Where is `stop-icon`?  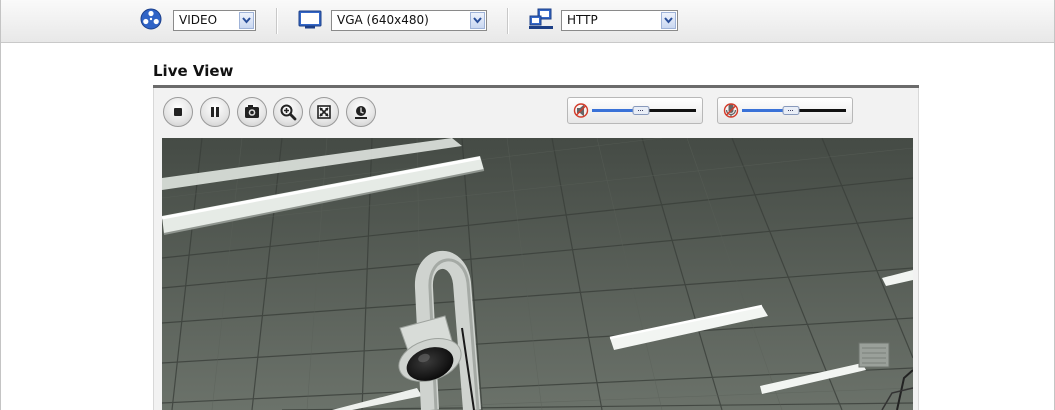
stop-icon is located at coordinates (178, 112).